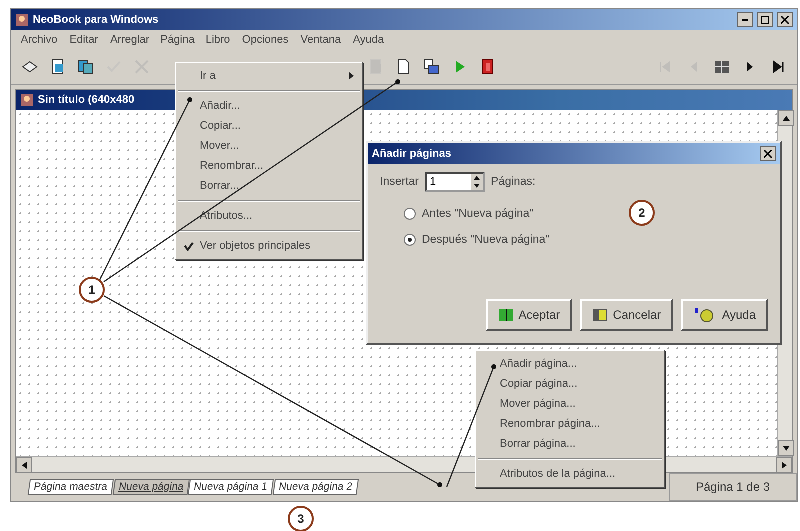 The image size is (800, 531). I want to click on scroll-down-button, so click(786, 448).